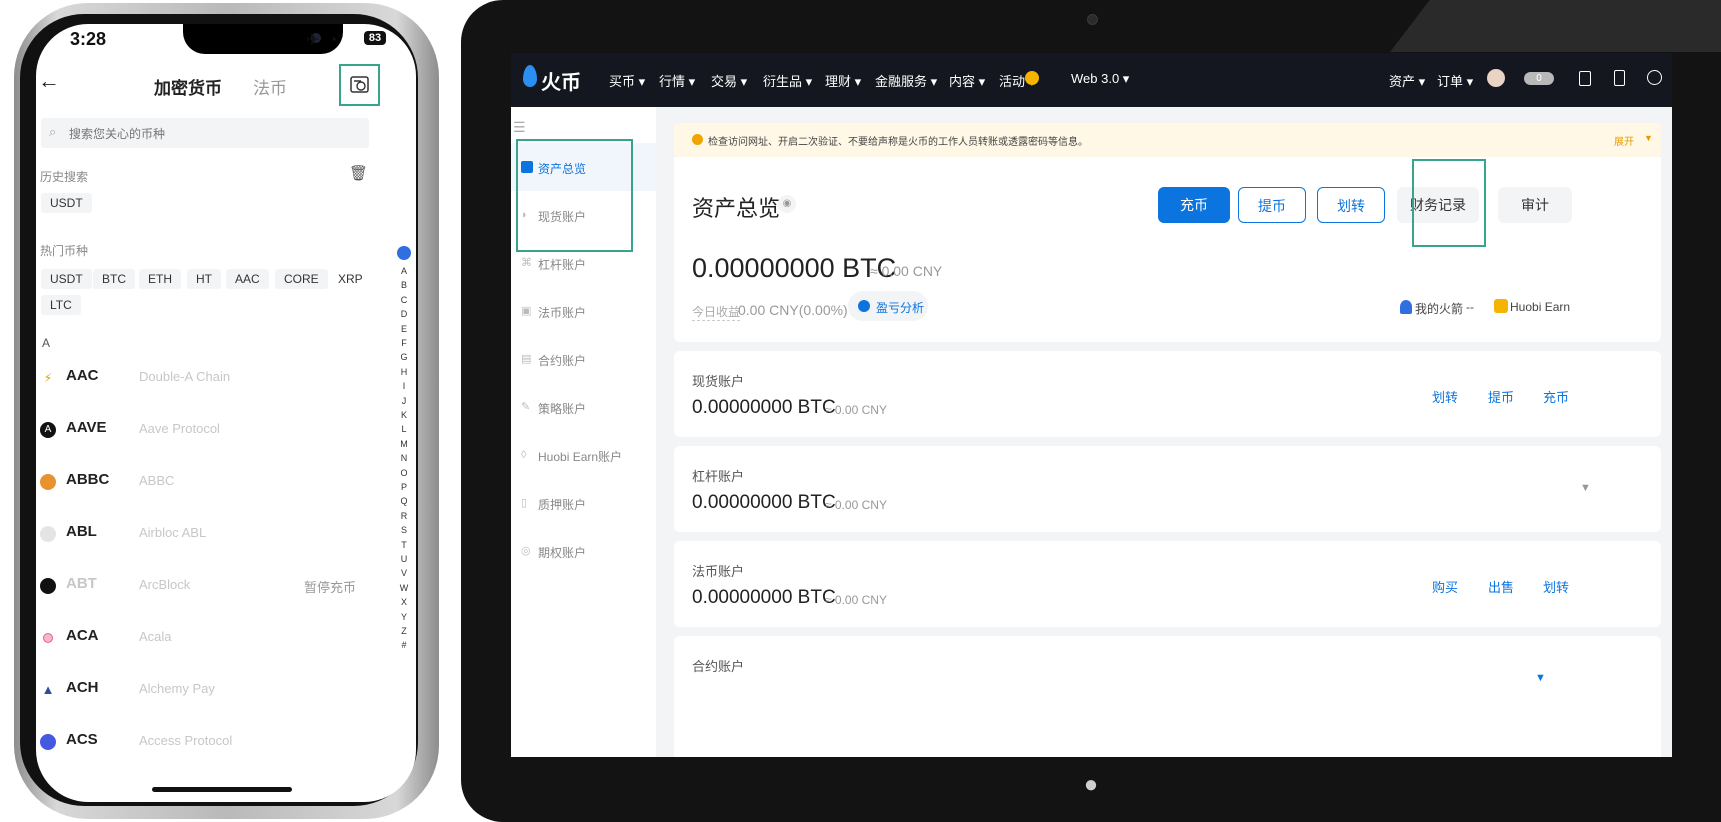 The height and width of the screenshot is (822, 1721). I want to click on alphabet-index-letter: O, so click(404, 473).